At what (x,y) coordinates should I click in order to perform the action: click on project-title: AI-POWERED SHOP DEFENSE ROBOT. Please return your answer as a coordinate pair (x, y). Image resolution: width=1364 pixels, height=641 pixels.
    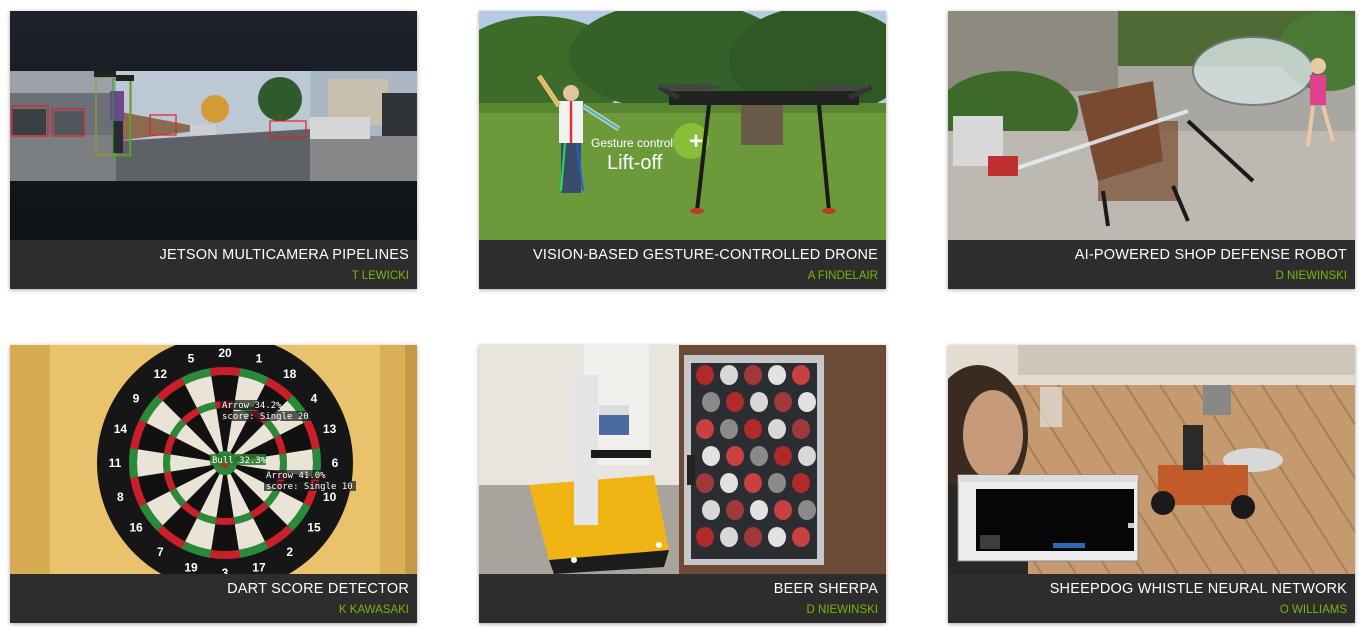
    Looking at the image, I should click on (1151, 255).